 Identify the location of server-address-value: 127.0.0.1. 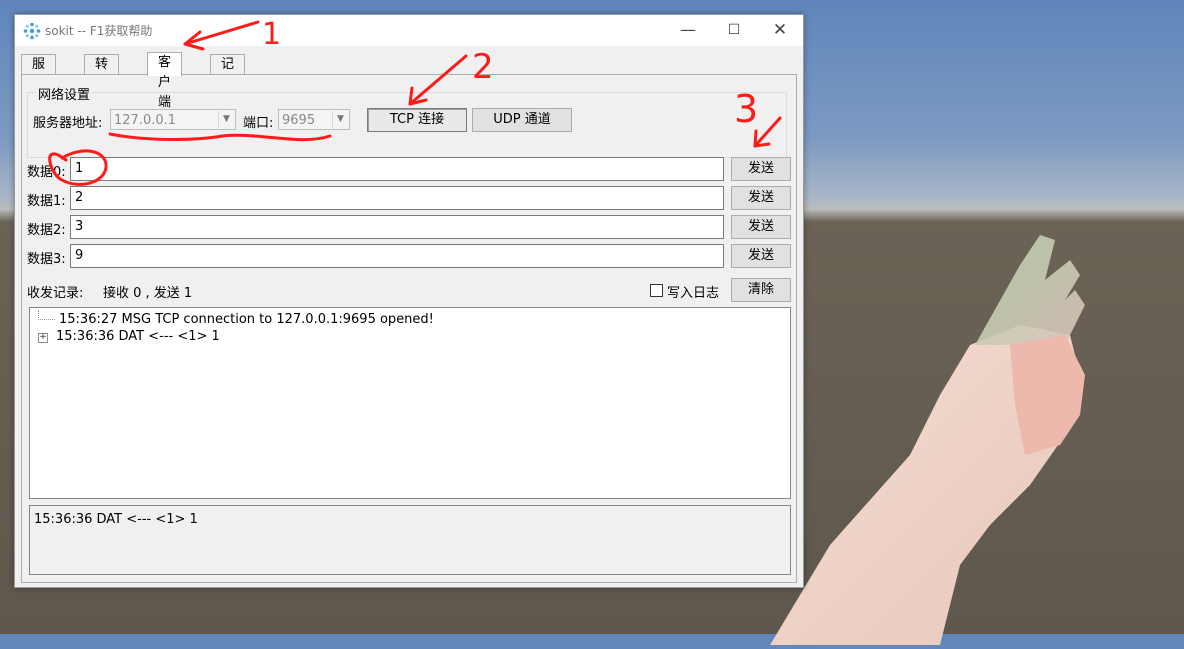
(145, 120).